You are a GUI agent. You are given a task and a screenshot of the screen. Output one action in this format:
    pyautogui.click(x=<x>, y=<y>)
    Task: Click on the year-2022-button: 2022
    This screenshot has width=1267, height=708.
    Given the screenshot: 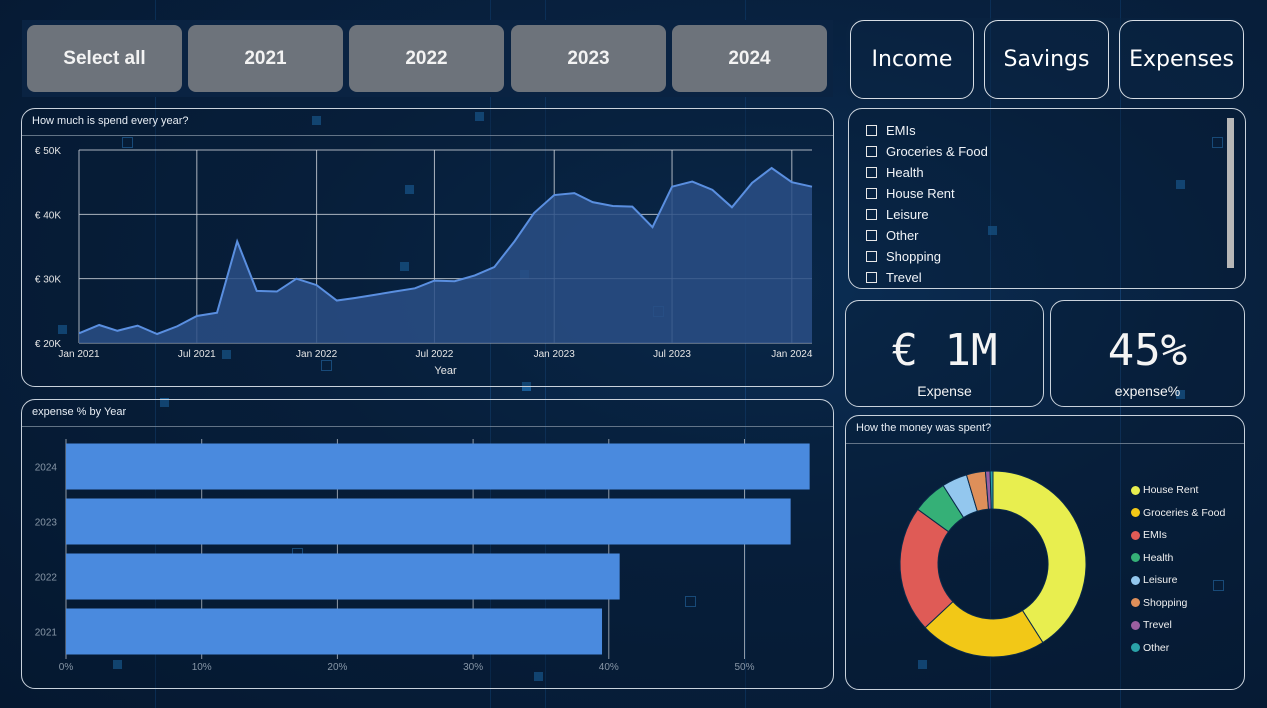 What is the action you would take?
    pyautogui.click(x=426, y=58)
    